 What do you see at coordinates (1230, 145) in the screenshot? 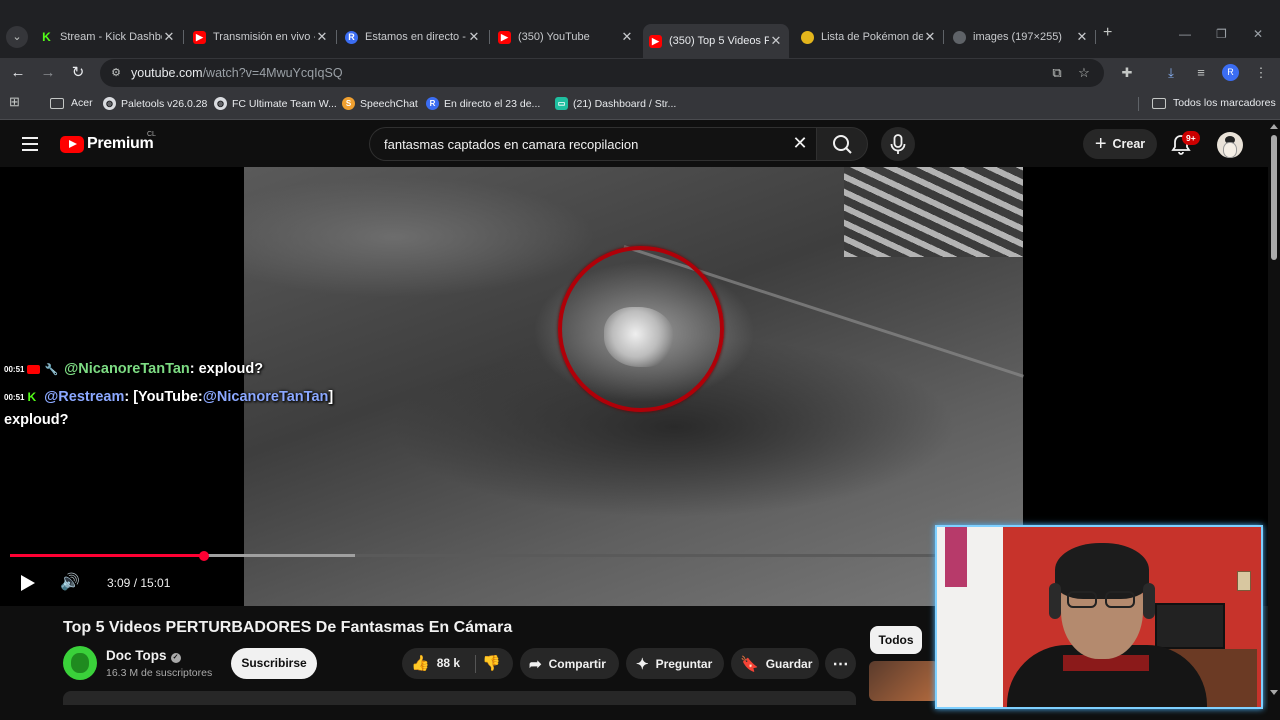
I see `account-avatar` at bounding box center [1230, 145].